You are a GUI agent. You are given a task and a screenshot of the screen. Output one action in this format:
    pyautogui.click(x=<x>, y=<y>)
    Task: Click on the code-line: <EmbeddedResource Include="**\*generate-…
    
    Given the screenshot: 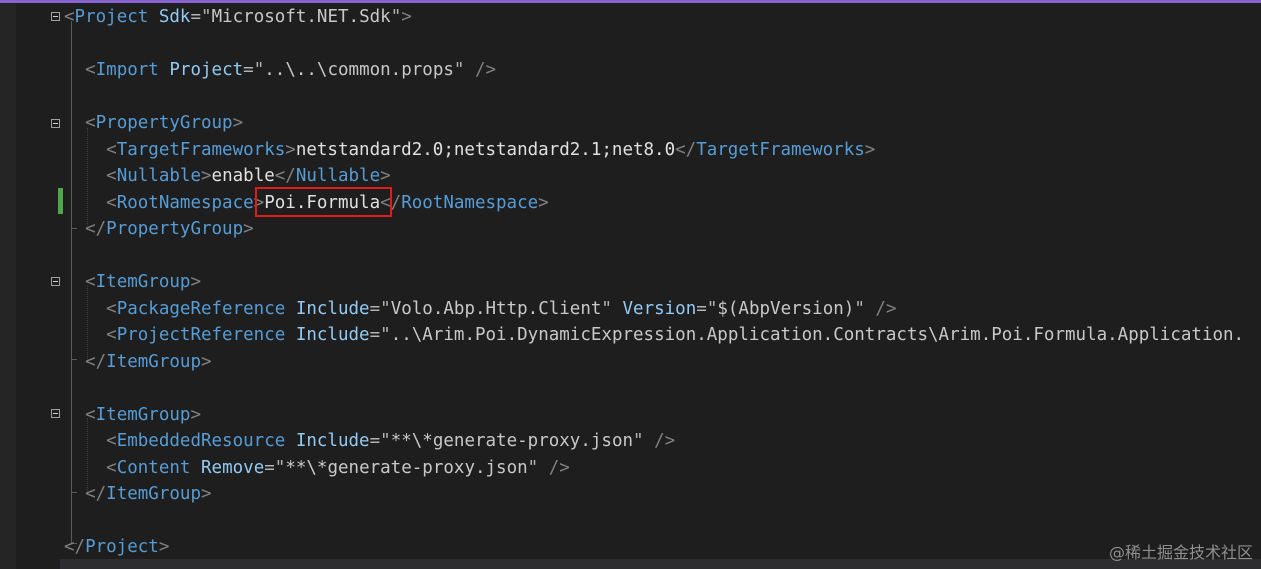 What is the action you would take?
    pyautogui.click(x=369, y=441)
    